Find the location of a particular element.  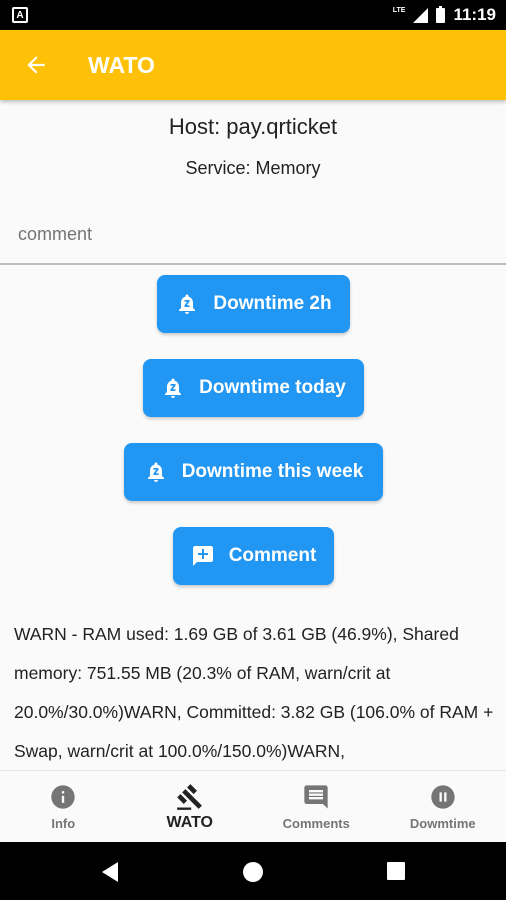

downtime-today-button: Downtime today is located at coordinates (253, 388).